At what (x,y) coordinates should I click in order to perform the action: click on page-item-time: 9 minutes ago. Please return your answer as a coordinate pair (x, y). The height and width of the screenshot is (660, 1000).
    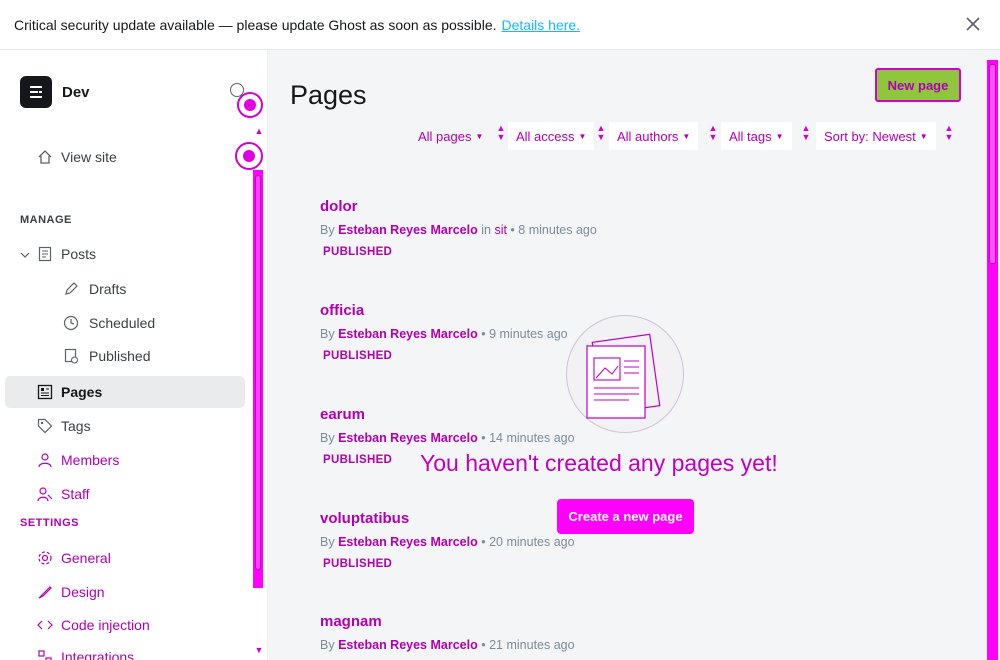
    Looking at the image, I should click on (528, 334).